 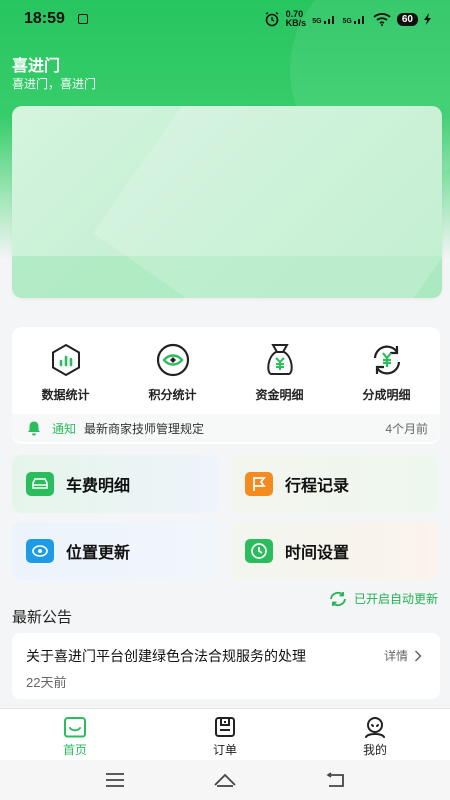 I want to click on home-nav-button, so click(x=225, y=780).